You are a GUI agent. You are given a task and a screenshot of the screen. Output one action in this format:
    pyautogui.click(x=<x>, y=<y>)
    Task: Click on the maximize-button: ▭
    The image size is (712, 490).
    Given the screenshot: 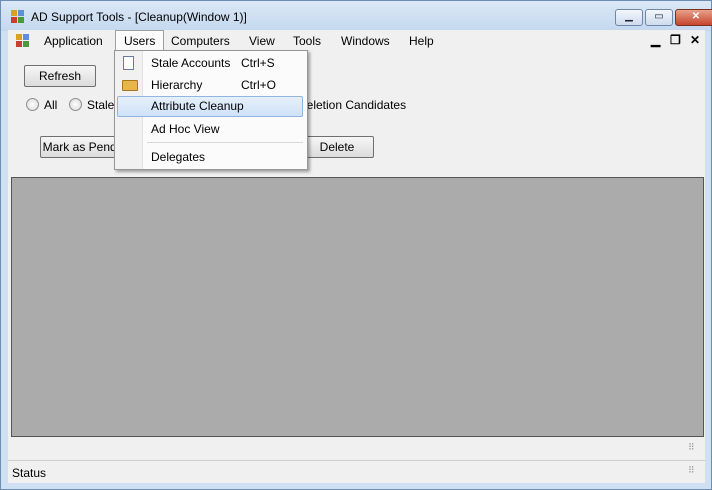 What is the action you would take?
    pyautogui.click(x=659, y=17)
    